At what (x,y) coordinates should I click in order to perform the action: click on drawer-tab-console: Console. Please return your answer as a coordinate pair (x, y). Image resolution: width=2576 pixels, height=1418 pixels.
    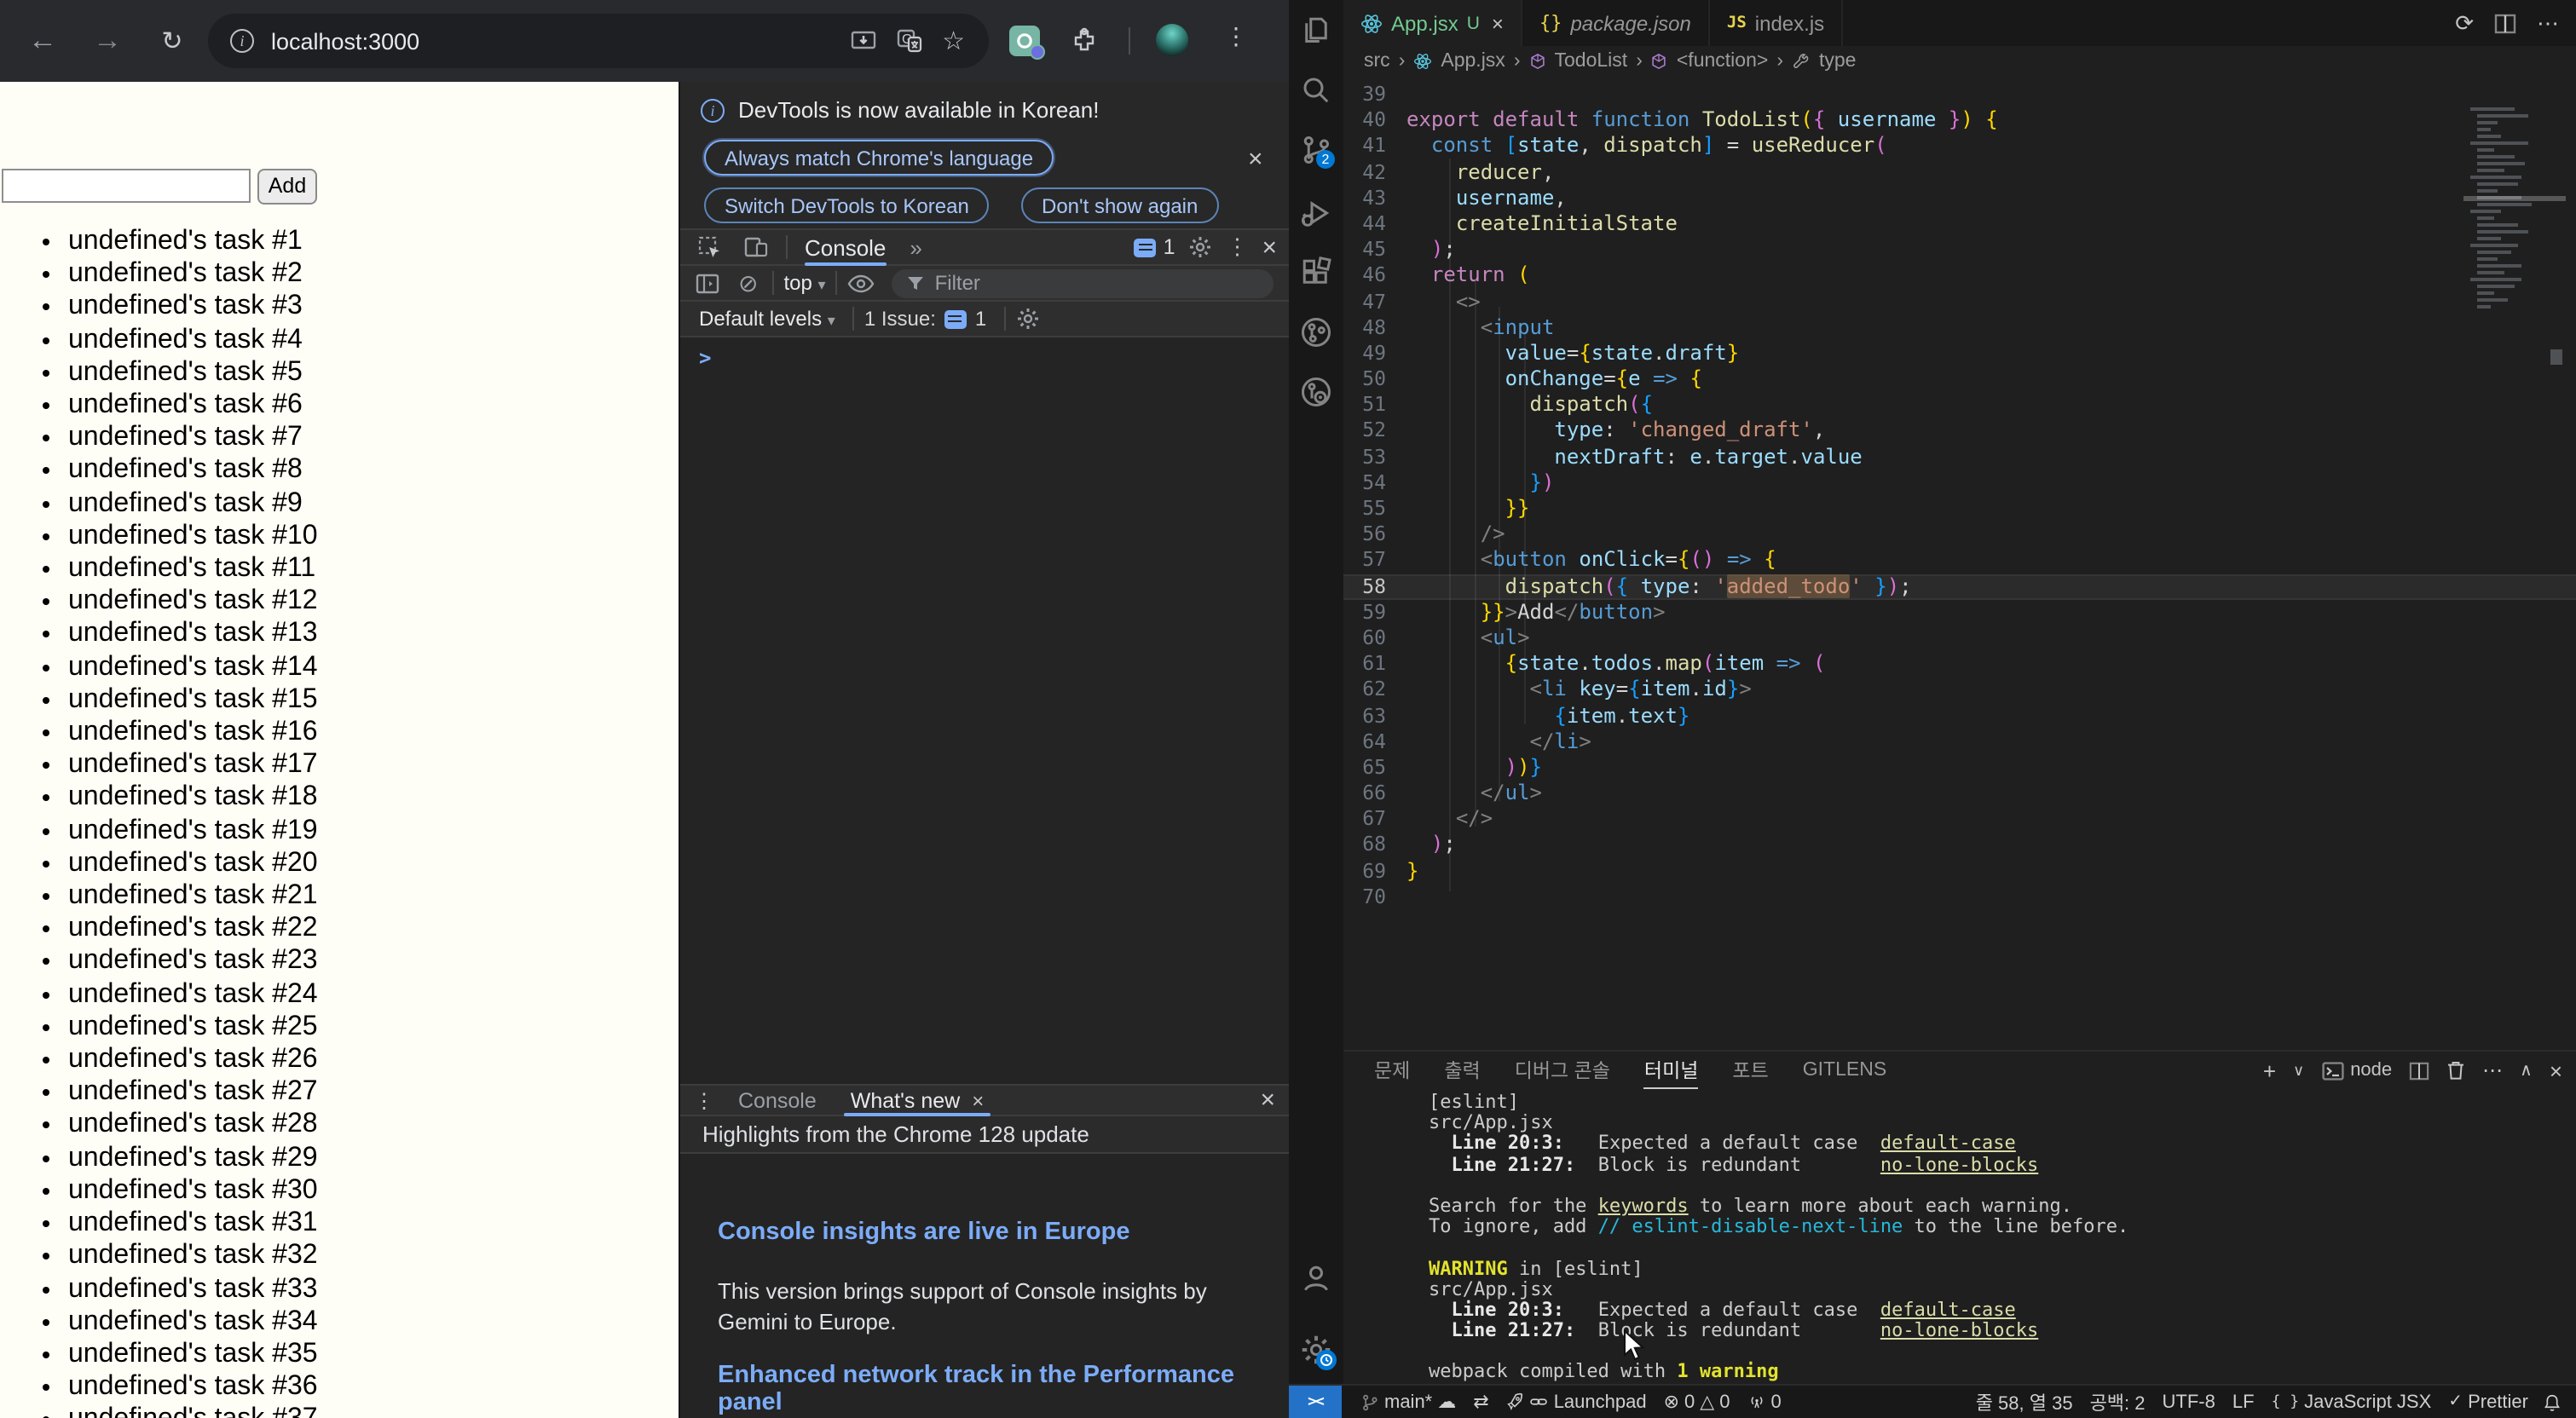
    Looking at the image, I should click on (777, 1100).